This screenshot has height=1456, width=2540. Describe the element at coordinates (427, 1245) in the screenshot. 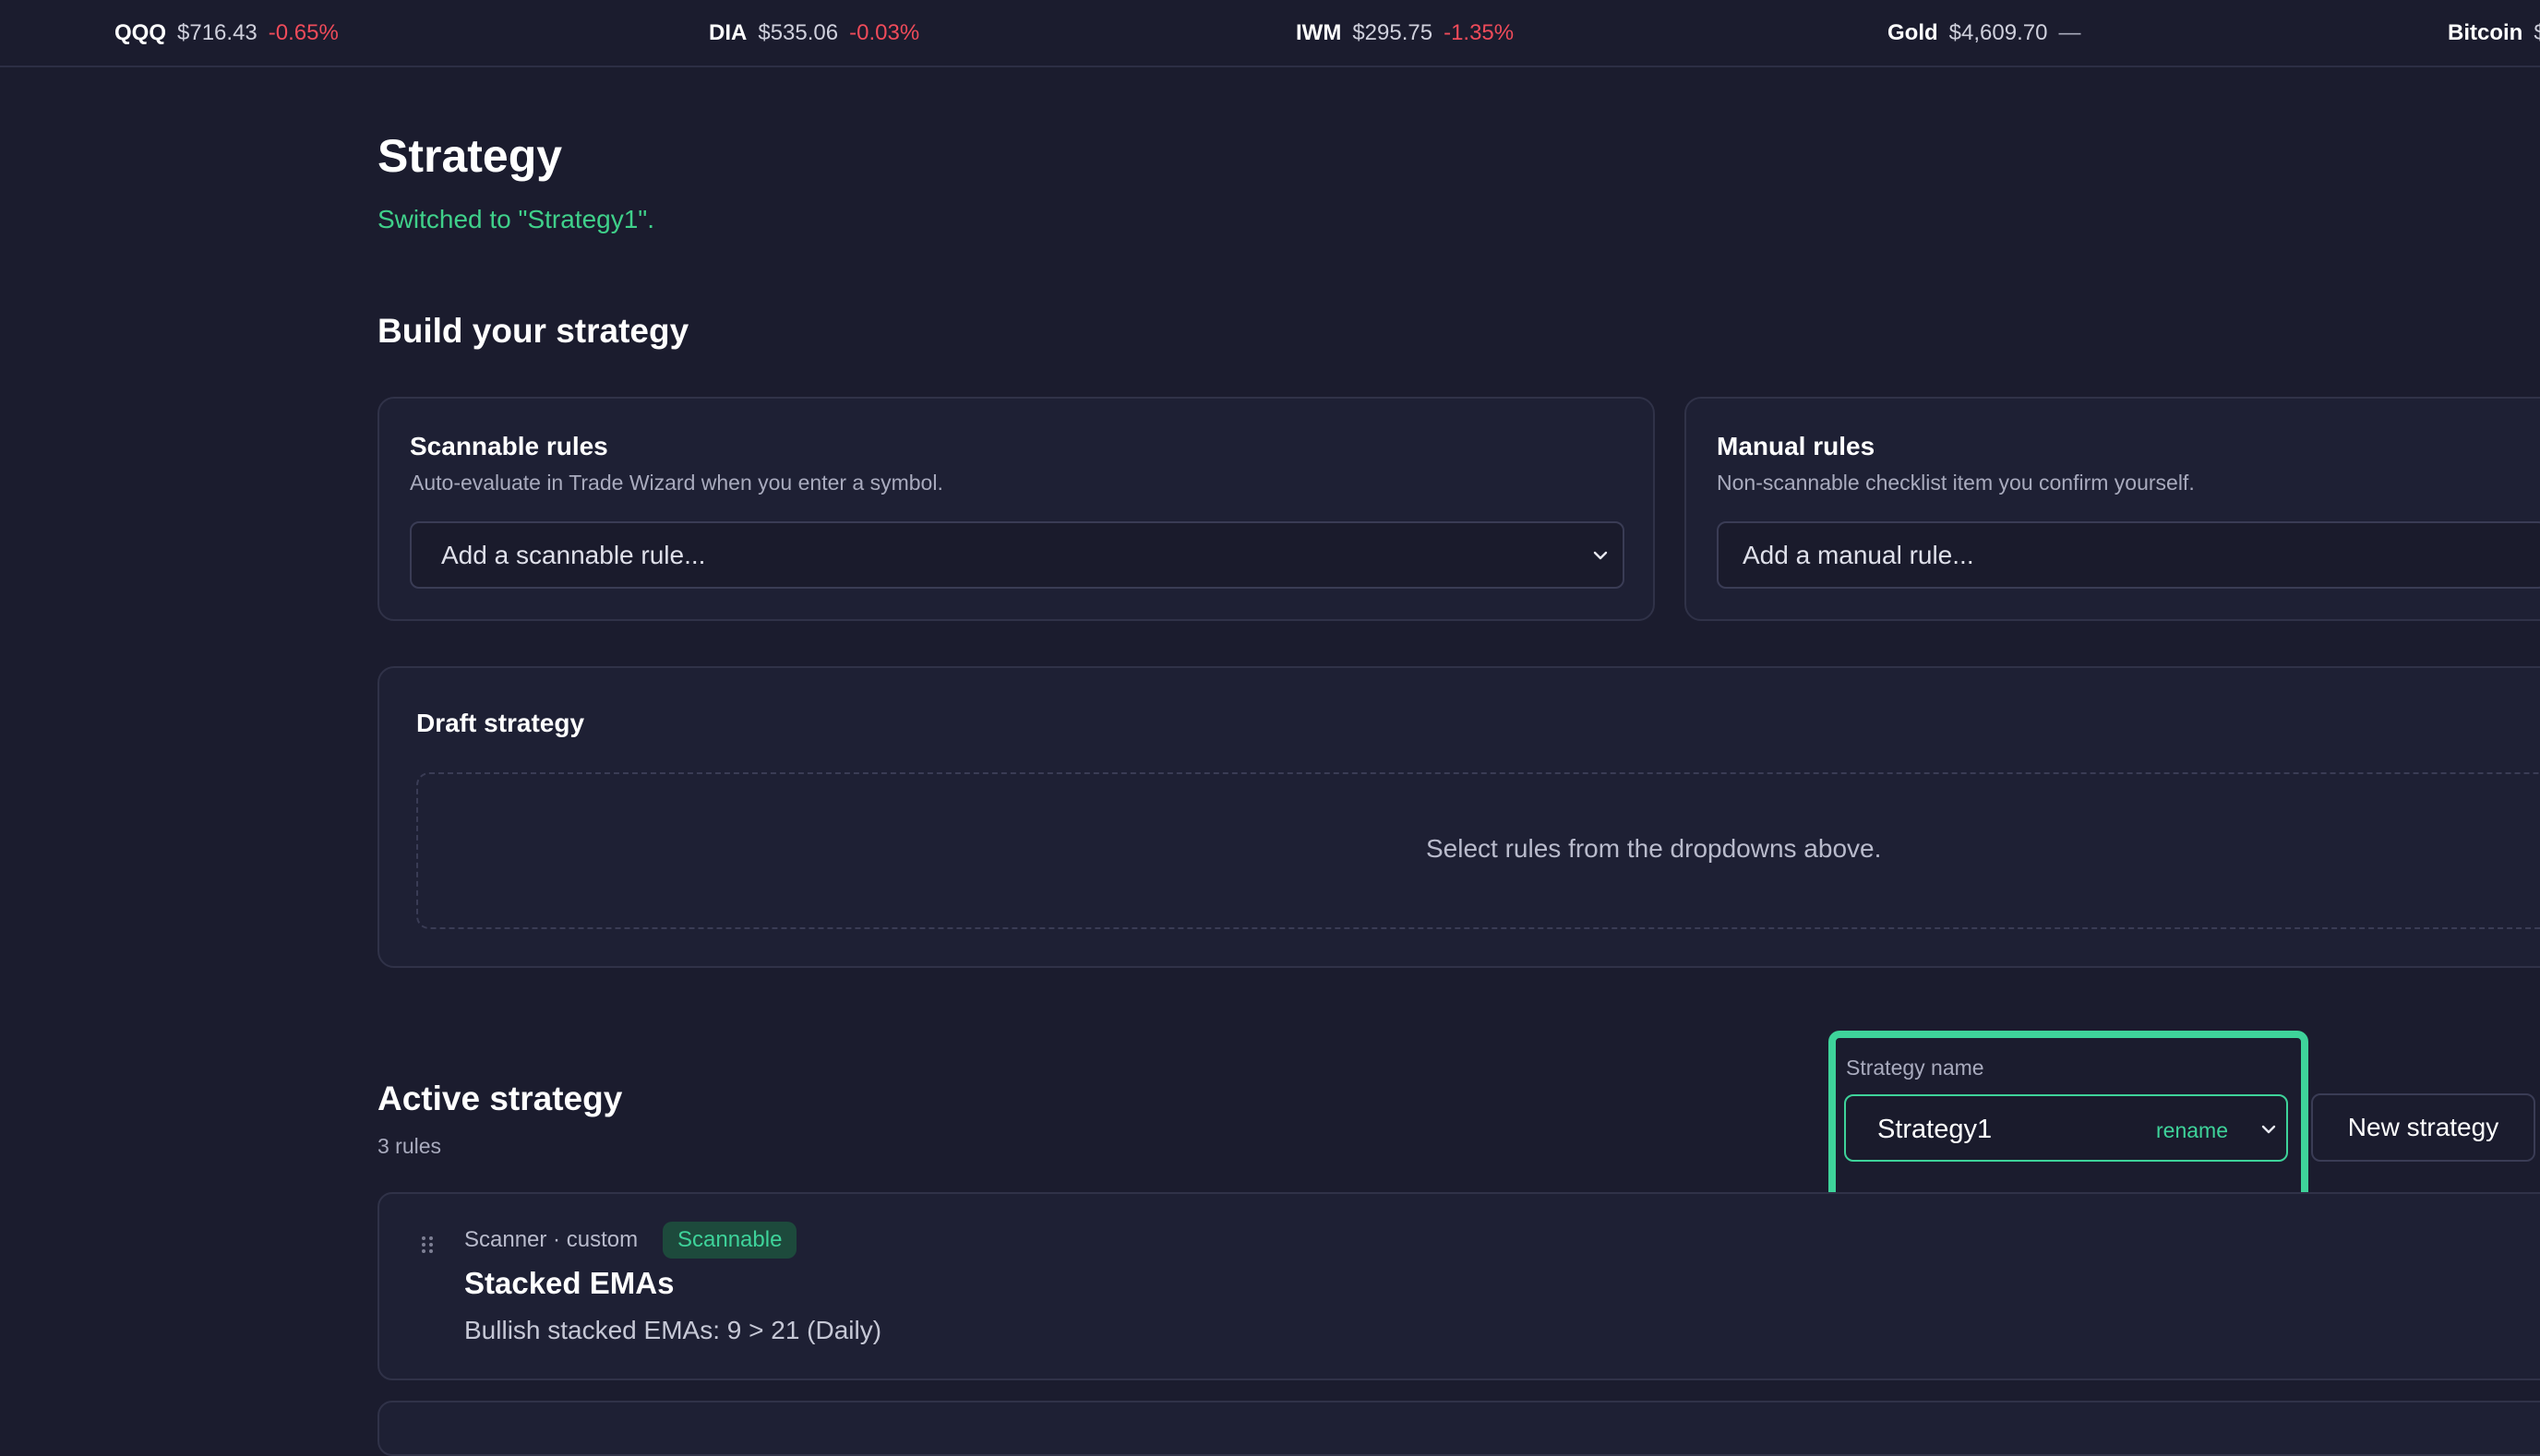

I see `drag-handle-icon` at that location.